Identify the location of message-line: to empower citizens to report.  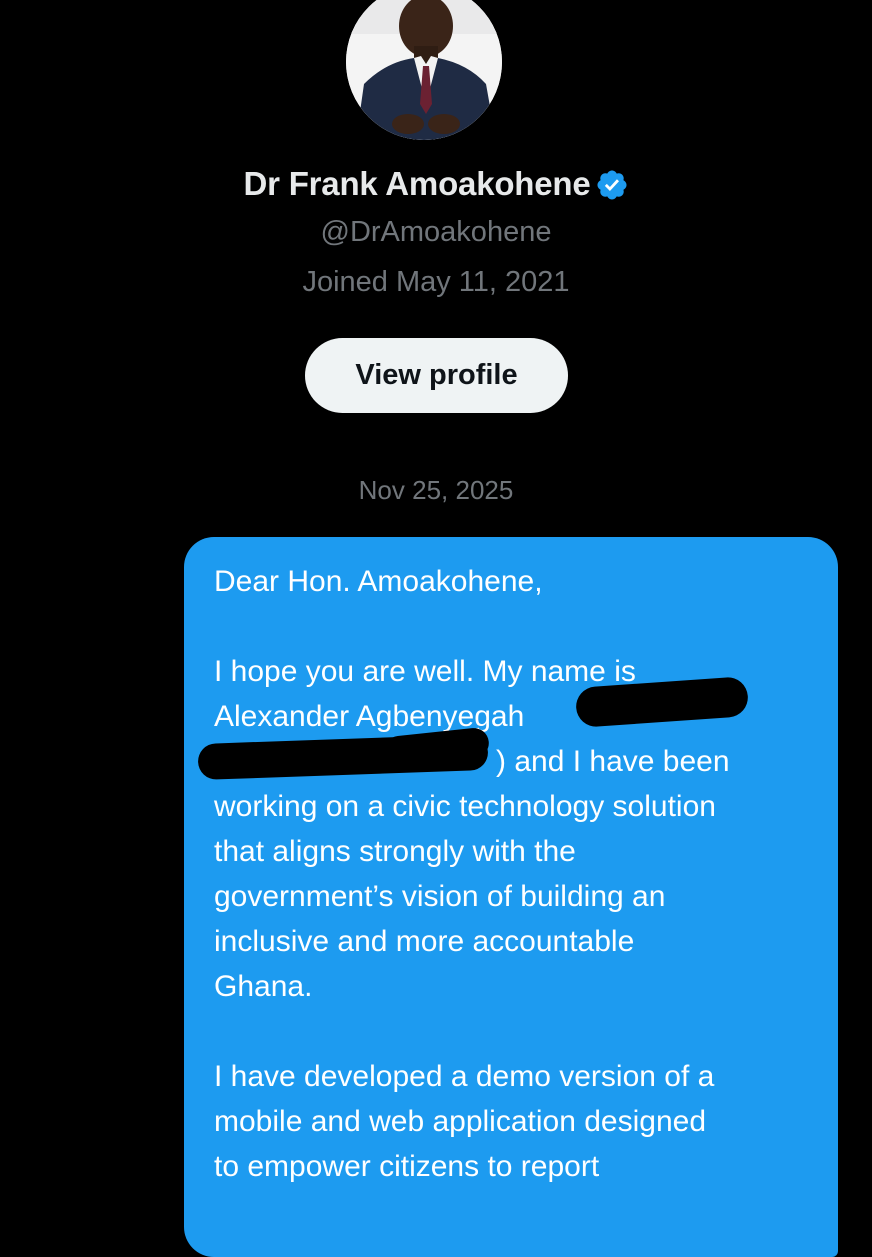
(407, 1166).